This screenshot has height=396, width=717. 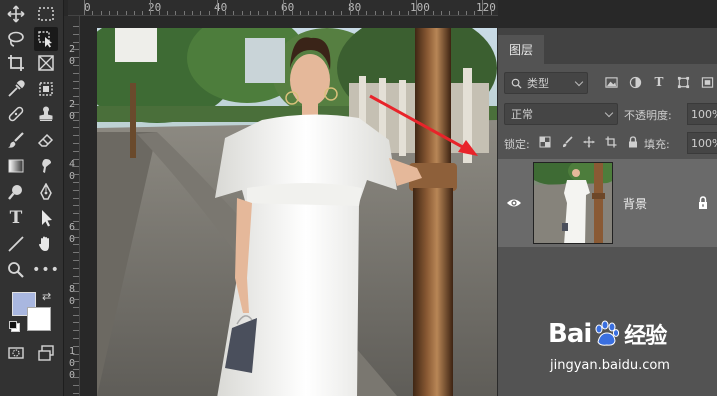 What do you see at coordinates (46, 218) in the screenshot?
I see `path-select-tool-icon` at bounding box center [46, 218].